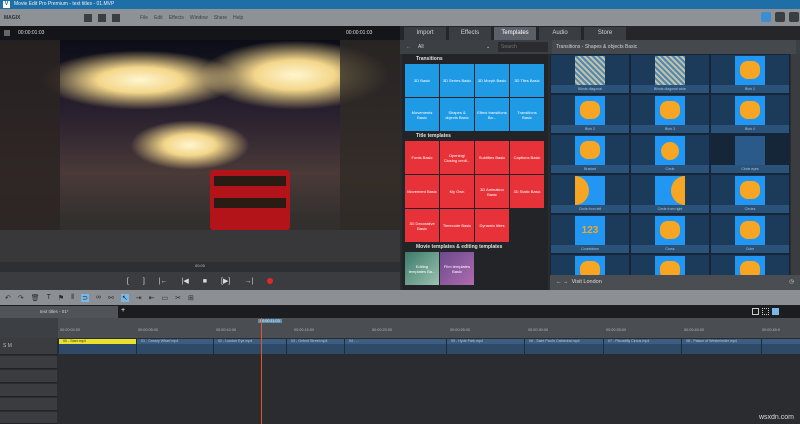 This screenshot has height=424, width=800. I want to click on template-tile: 3D Tiles Basic, so click(527, 80).